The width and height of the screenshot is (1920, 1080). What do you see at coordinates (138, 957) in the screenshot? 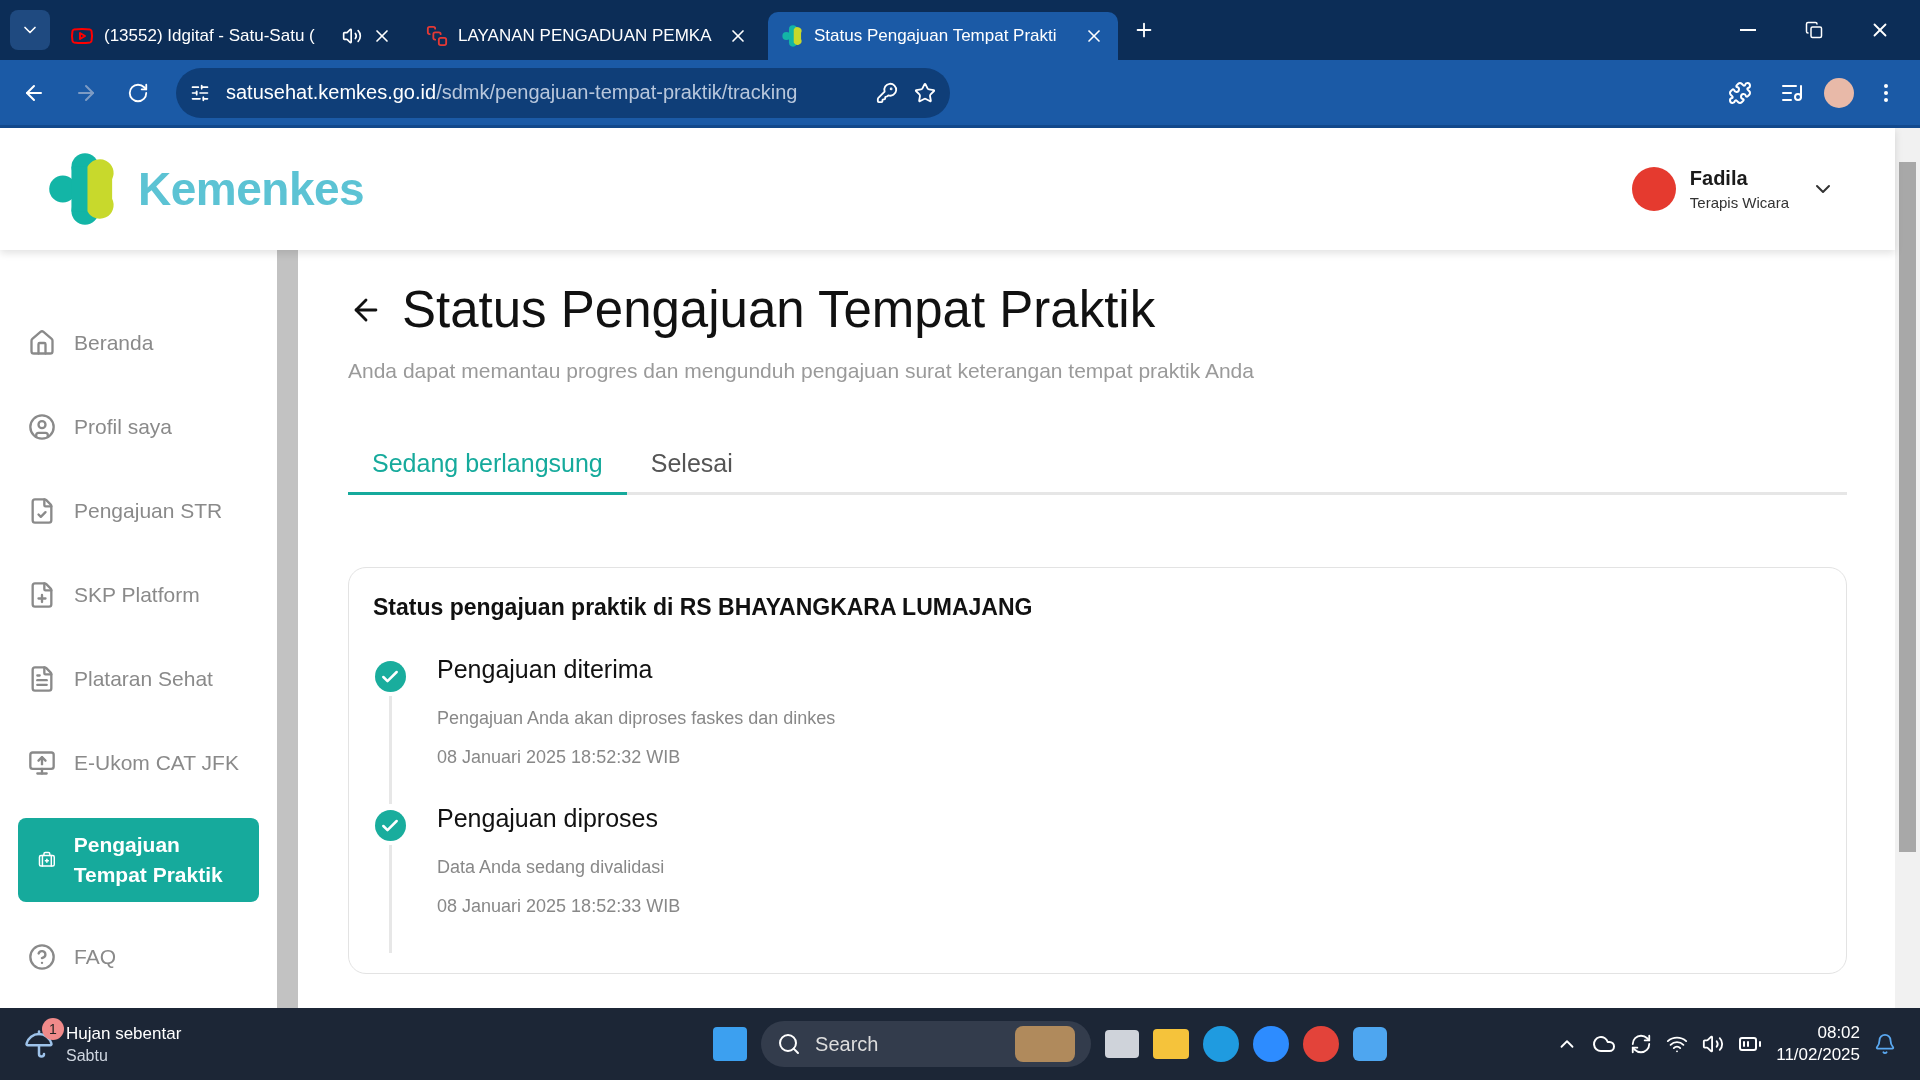
I see `sidebar-item: FAQ` at bounding box center [138, 957].